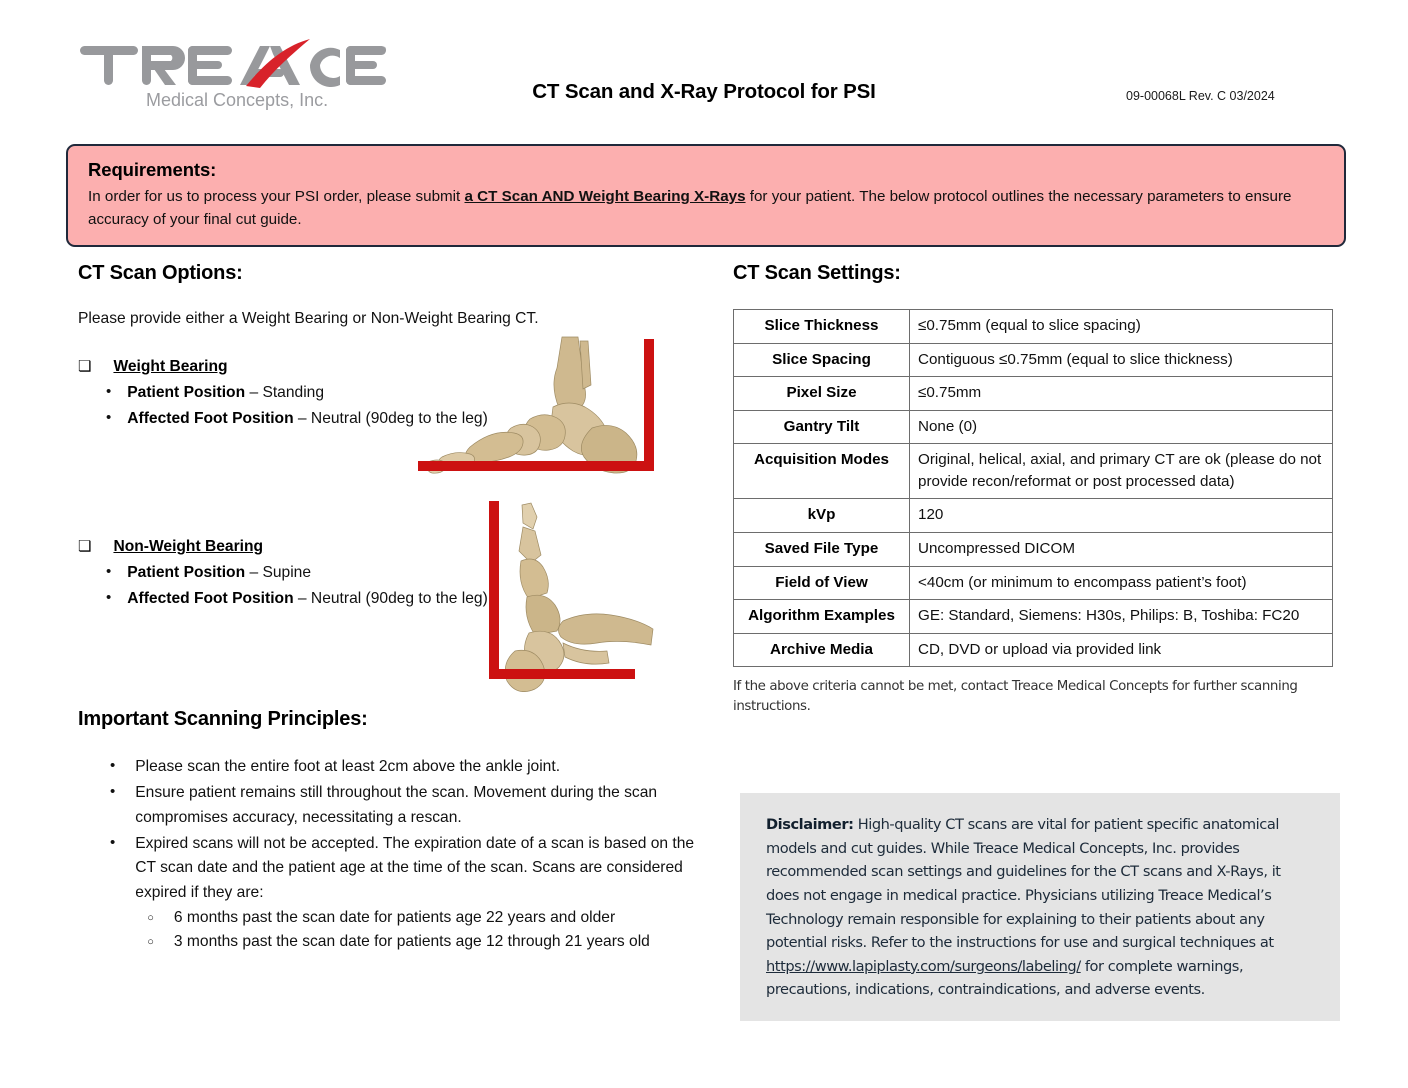  What do you see at coordinates (188, 547) in the screenshot?
I see `option-title: Non-Weight Bearing` at bounding box center [188, 547].